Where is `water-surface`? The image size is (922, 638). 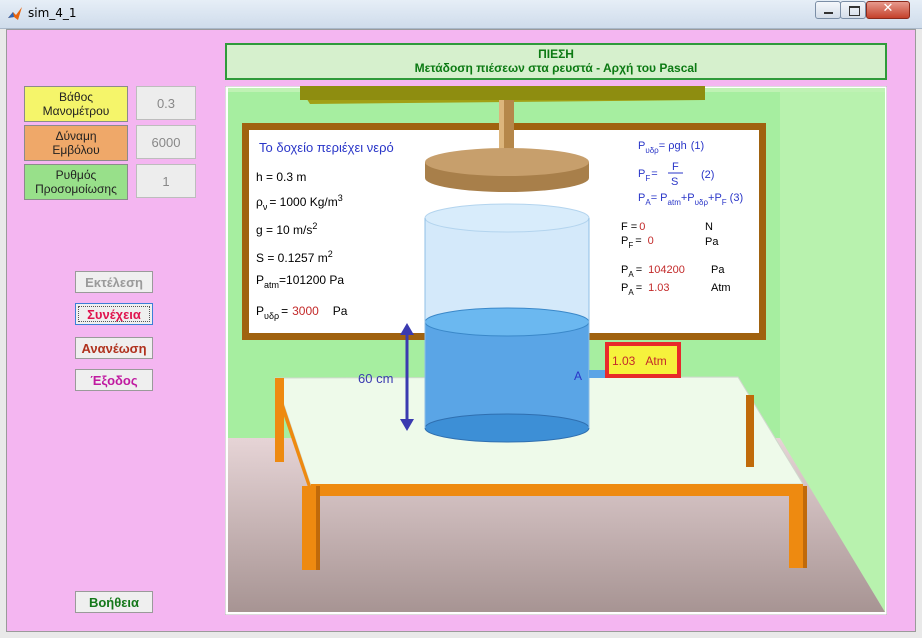 water-surface is located at coordinates (507, 322).